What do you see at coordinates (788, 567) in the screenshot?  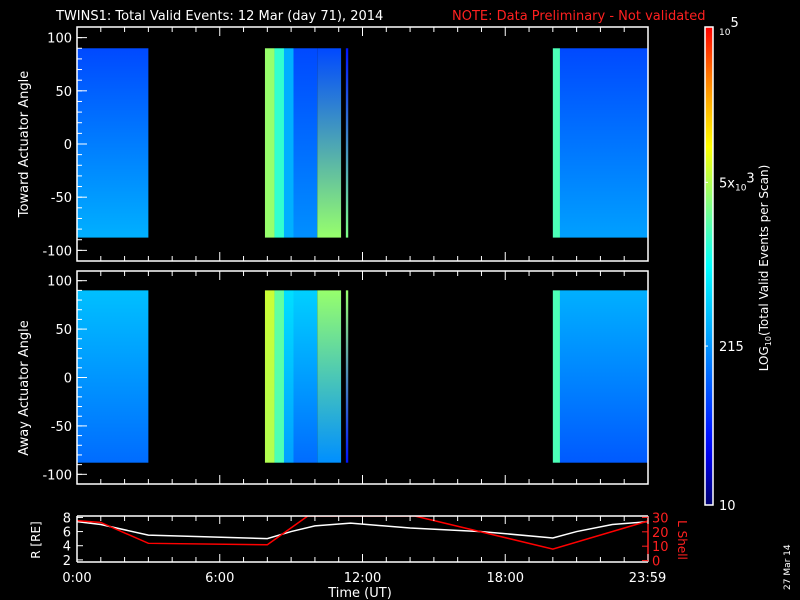 I see `date-stamp: 27 Mar 14` at bounding box center [788, 567].